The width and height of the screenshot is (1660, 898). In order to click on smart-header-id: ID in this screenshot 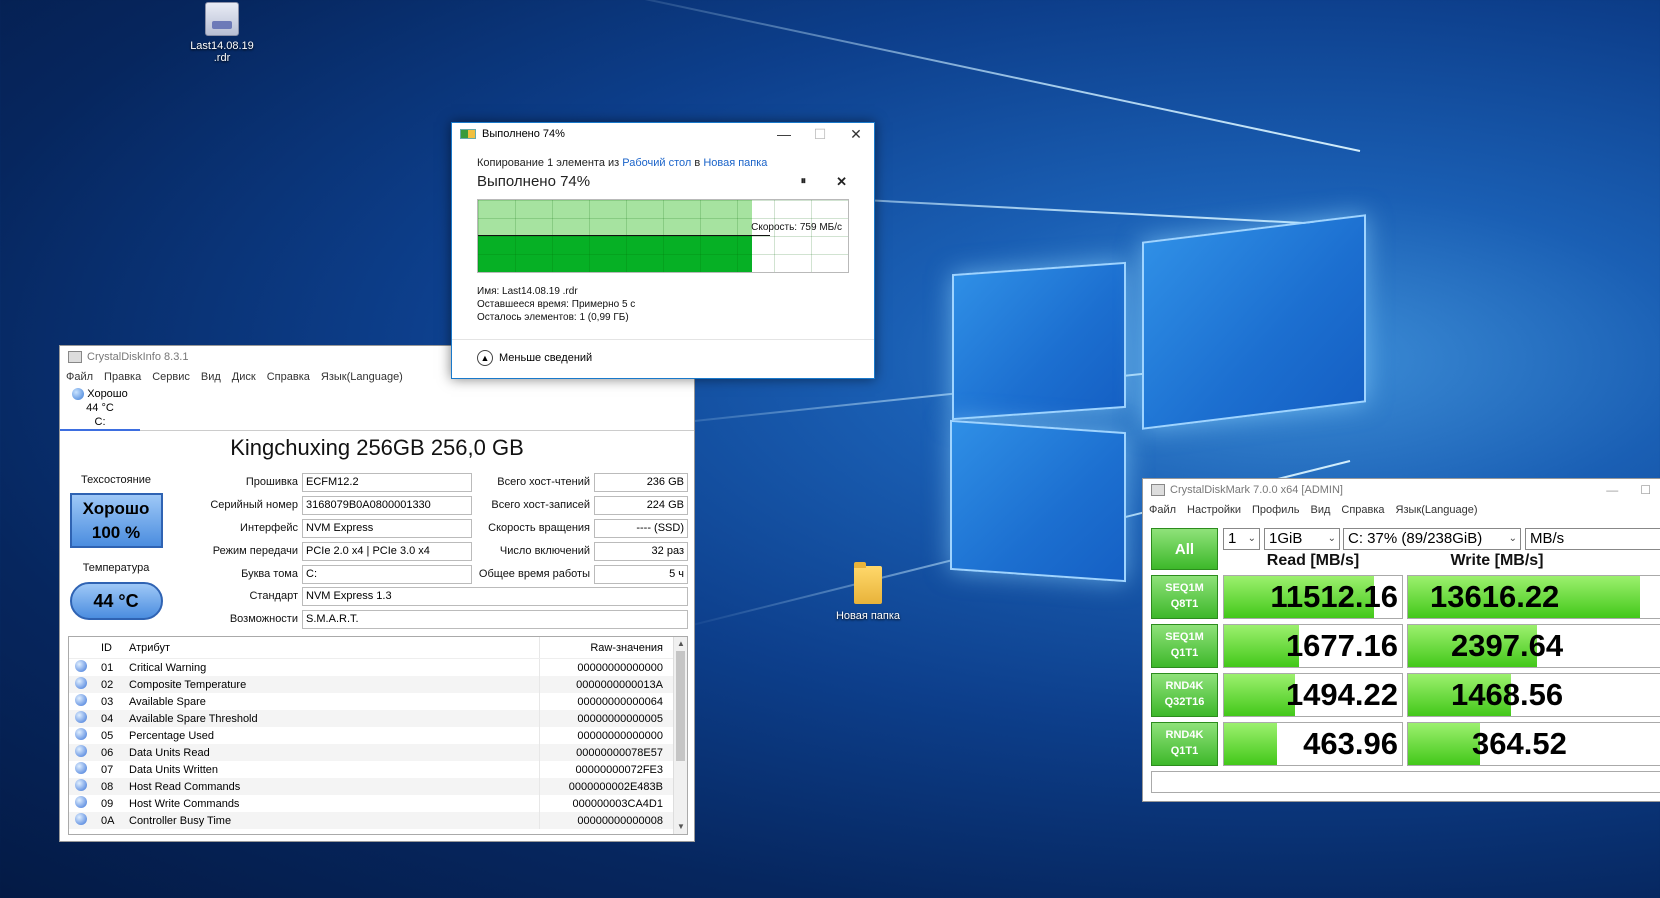, I will do `click(111, 648)`.